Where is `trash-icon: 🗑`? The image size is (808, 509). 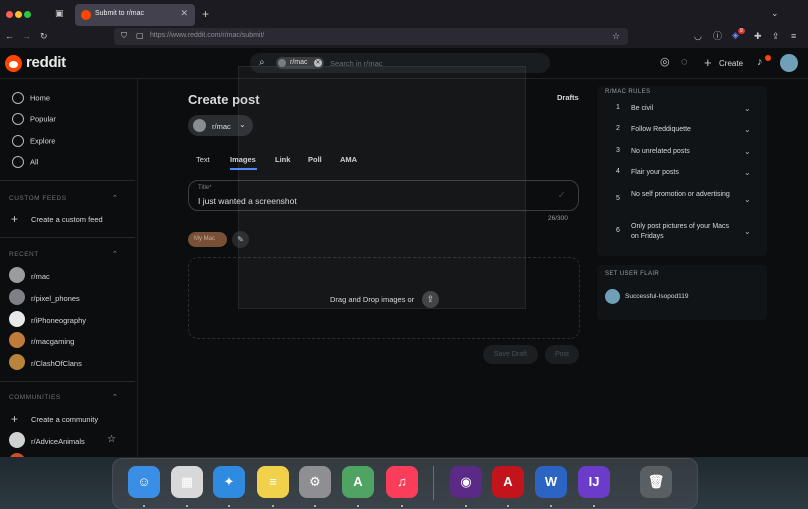
trash-icon: 🗑 is located at coordinates (656, 482).